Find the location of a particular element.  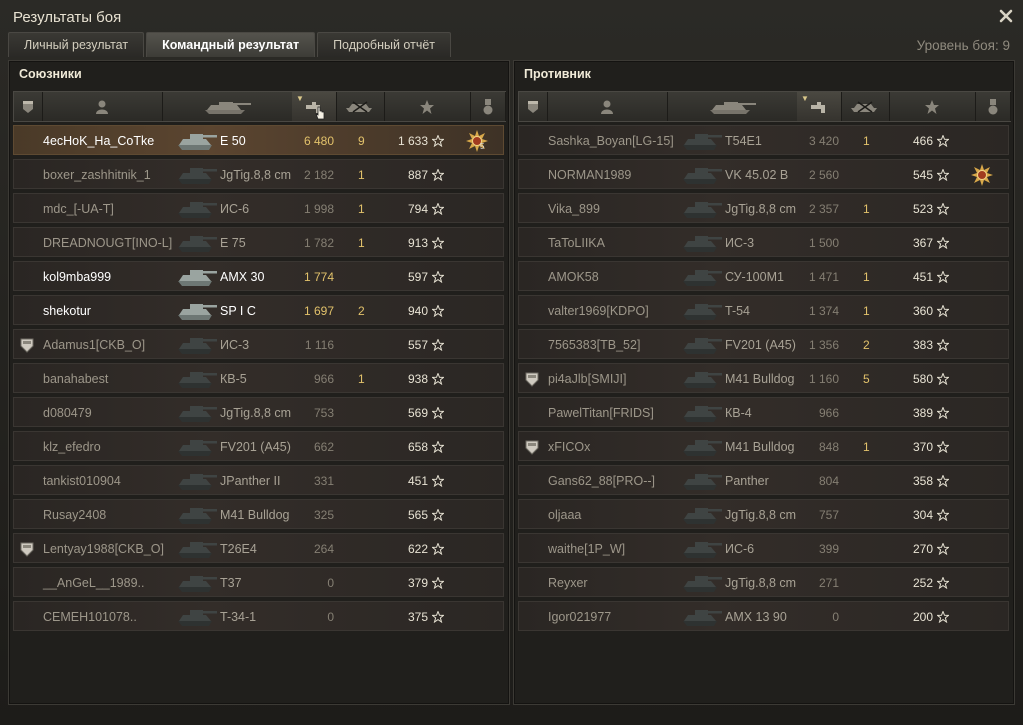

player-row: boxer_zashhitnik_1 JgTig.8,8 cm 2 182 1 887 is located at coordinates (258, 174).